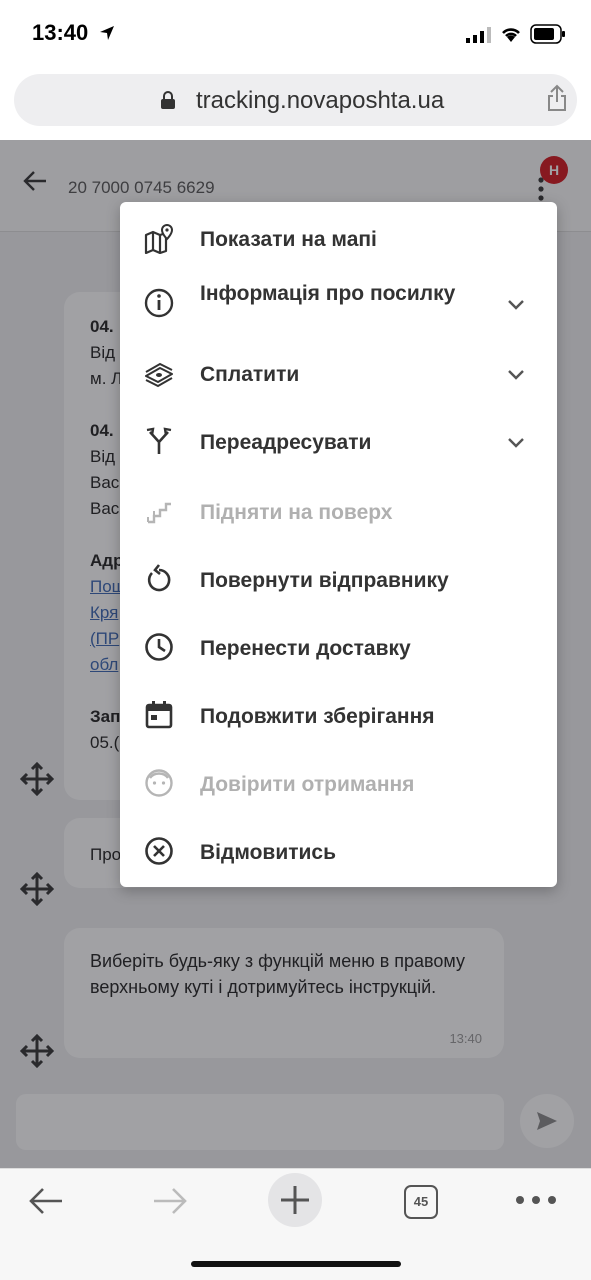 This screenshot has width=591, height=1280. I want to click on tabs-count-button: 45, so click(421, 1202).